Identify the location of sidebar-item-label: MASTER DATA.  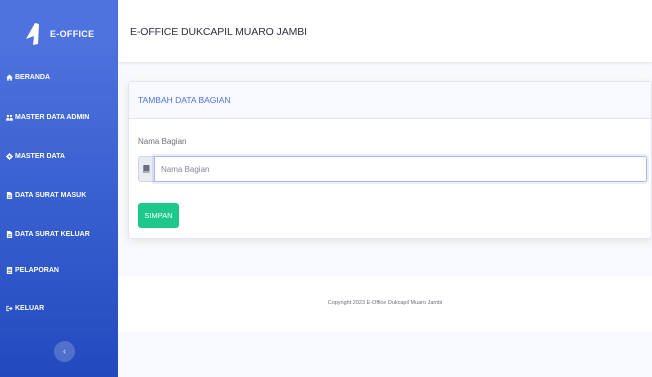
(40, 156).